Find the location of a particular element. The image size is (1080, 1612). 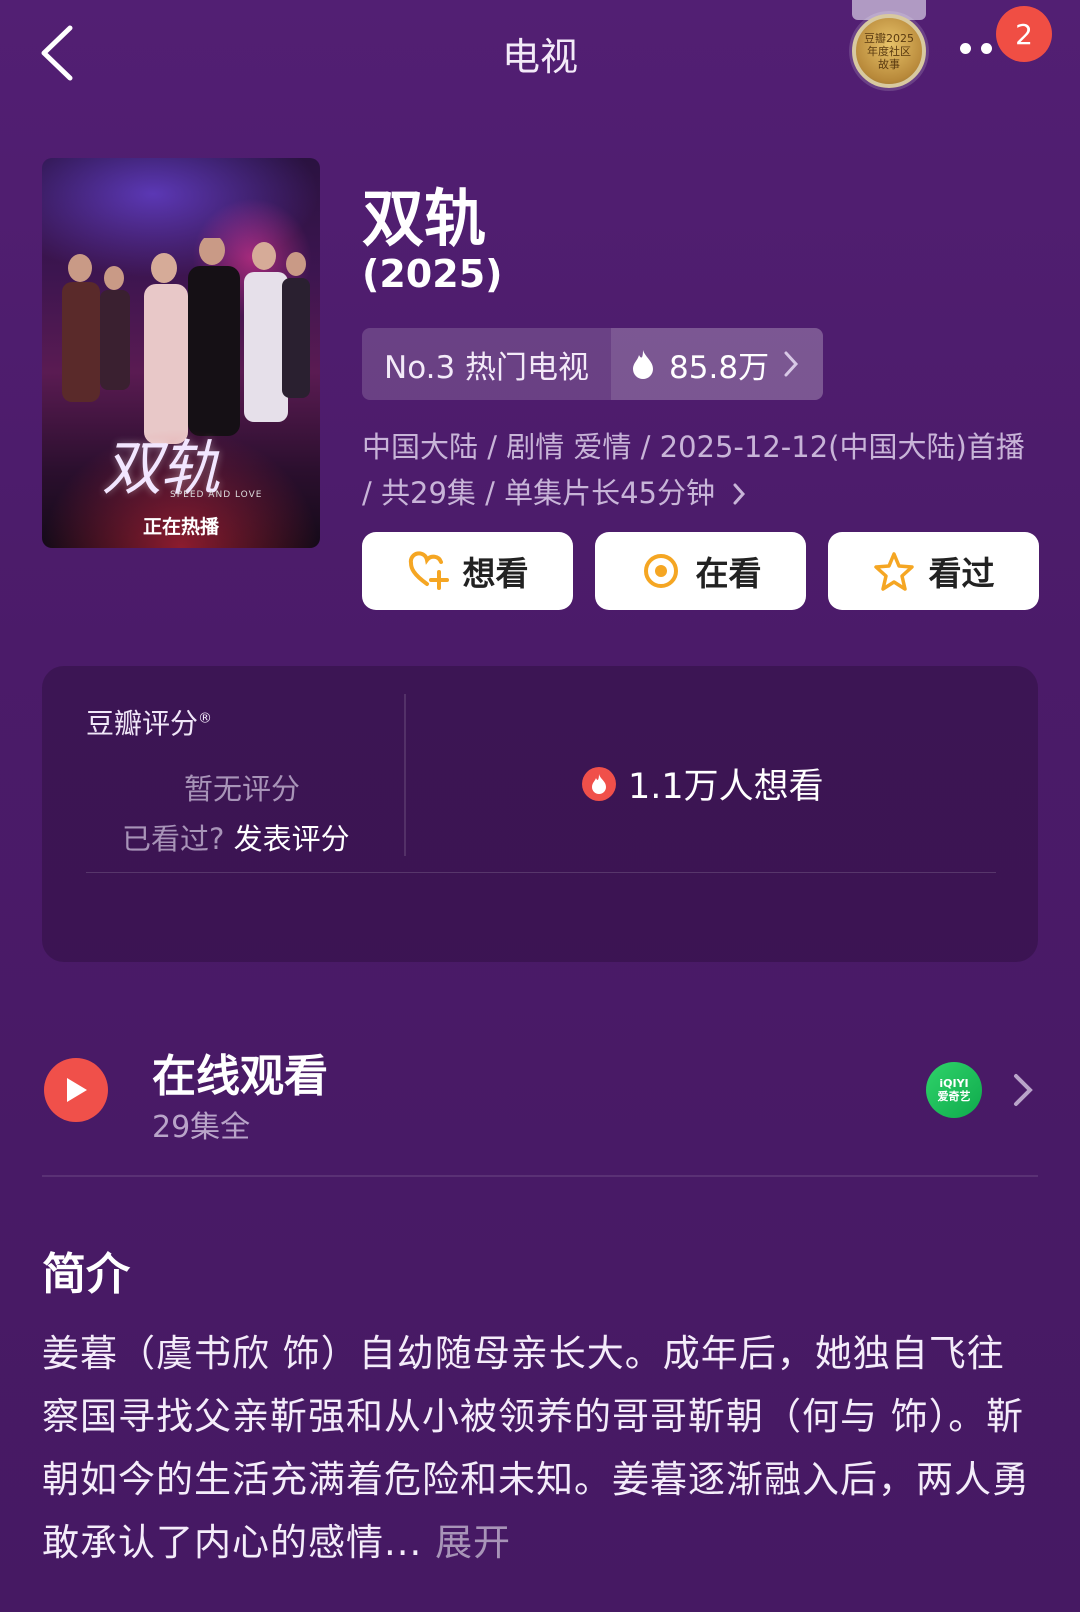

want-count: 1.1万人想看 is located at coordinates (703, 783).